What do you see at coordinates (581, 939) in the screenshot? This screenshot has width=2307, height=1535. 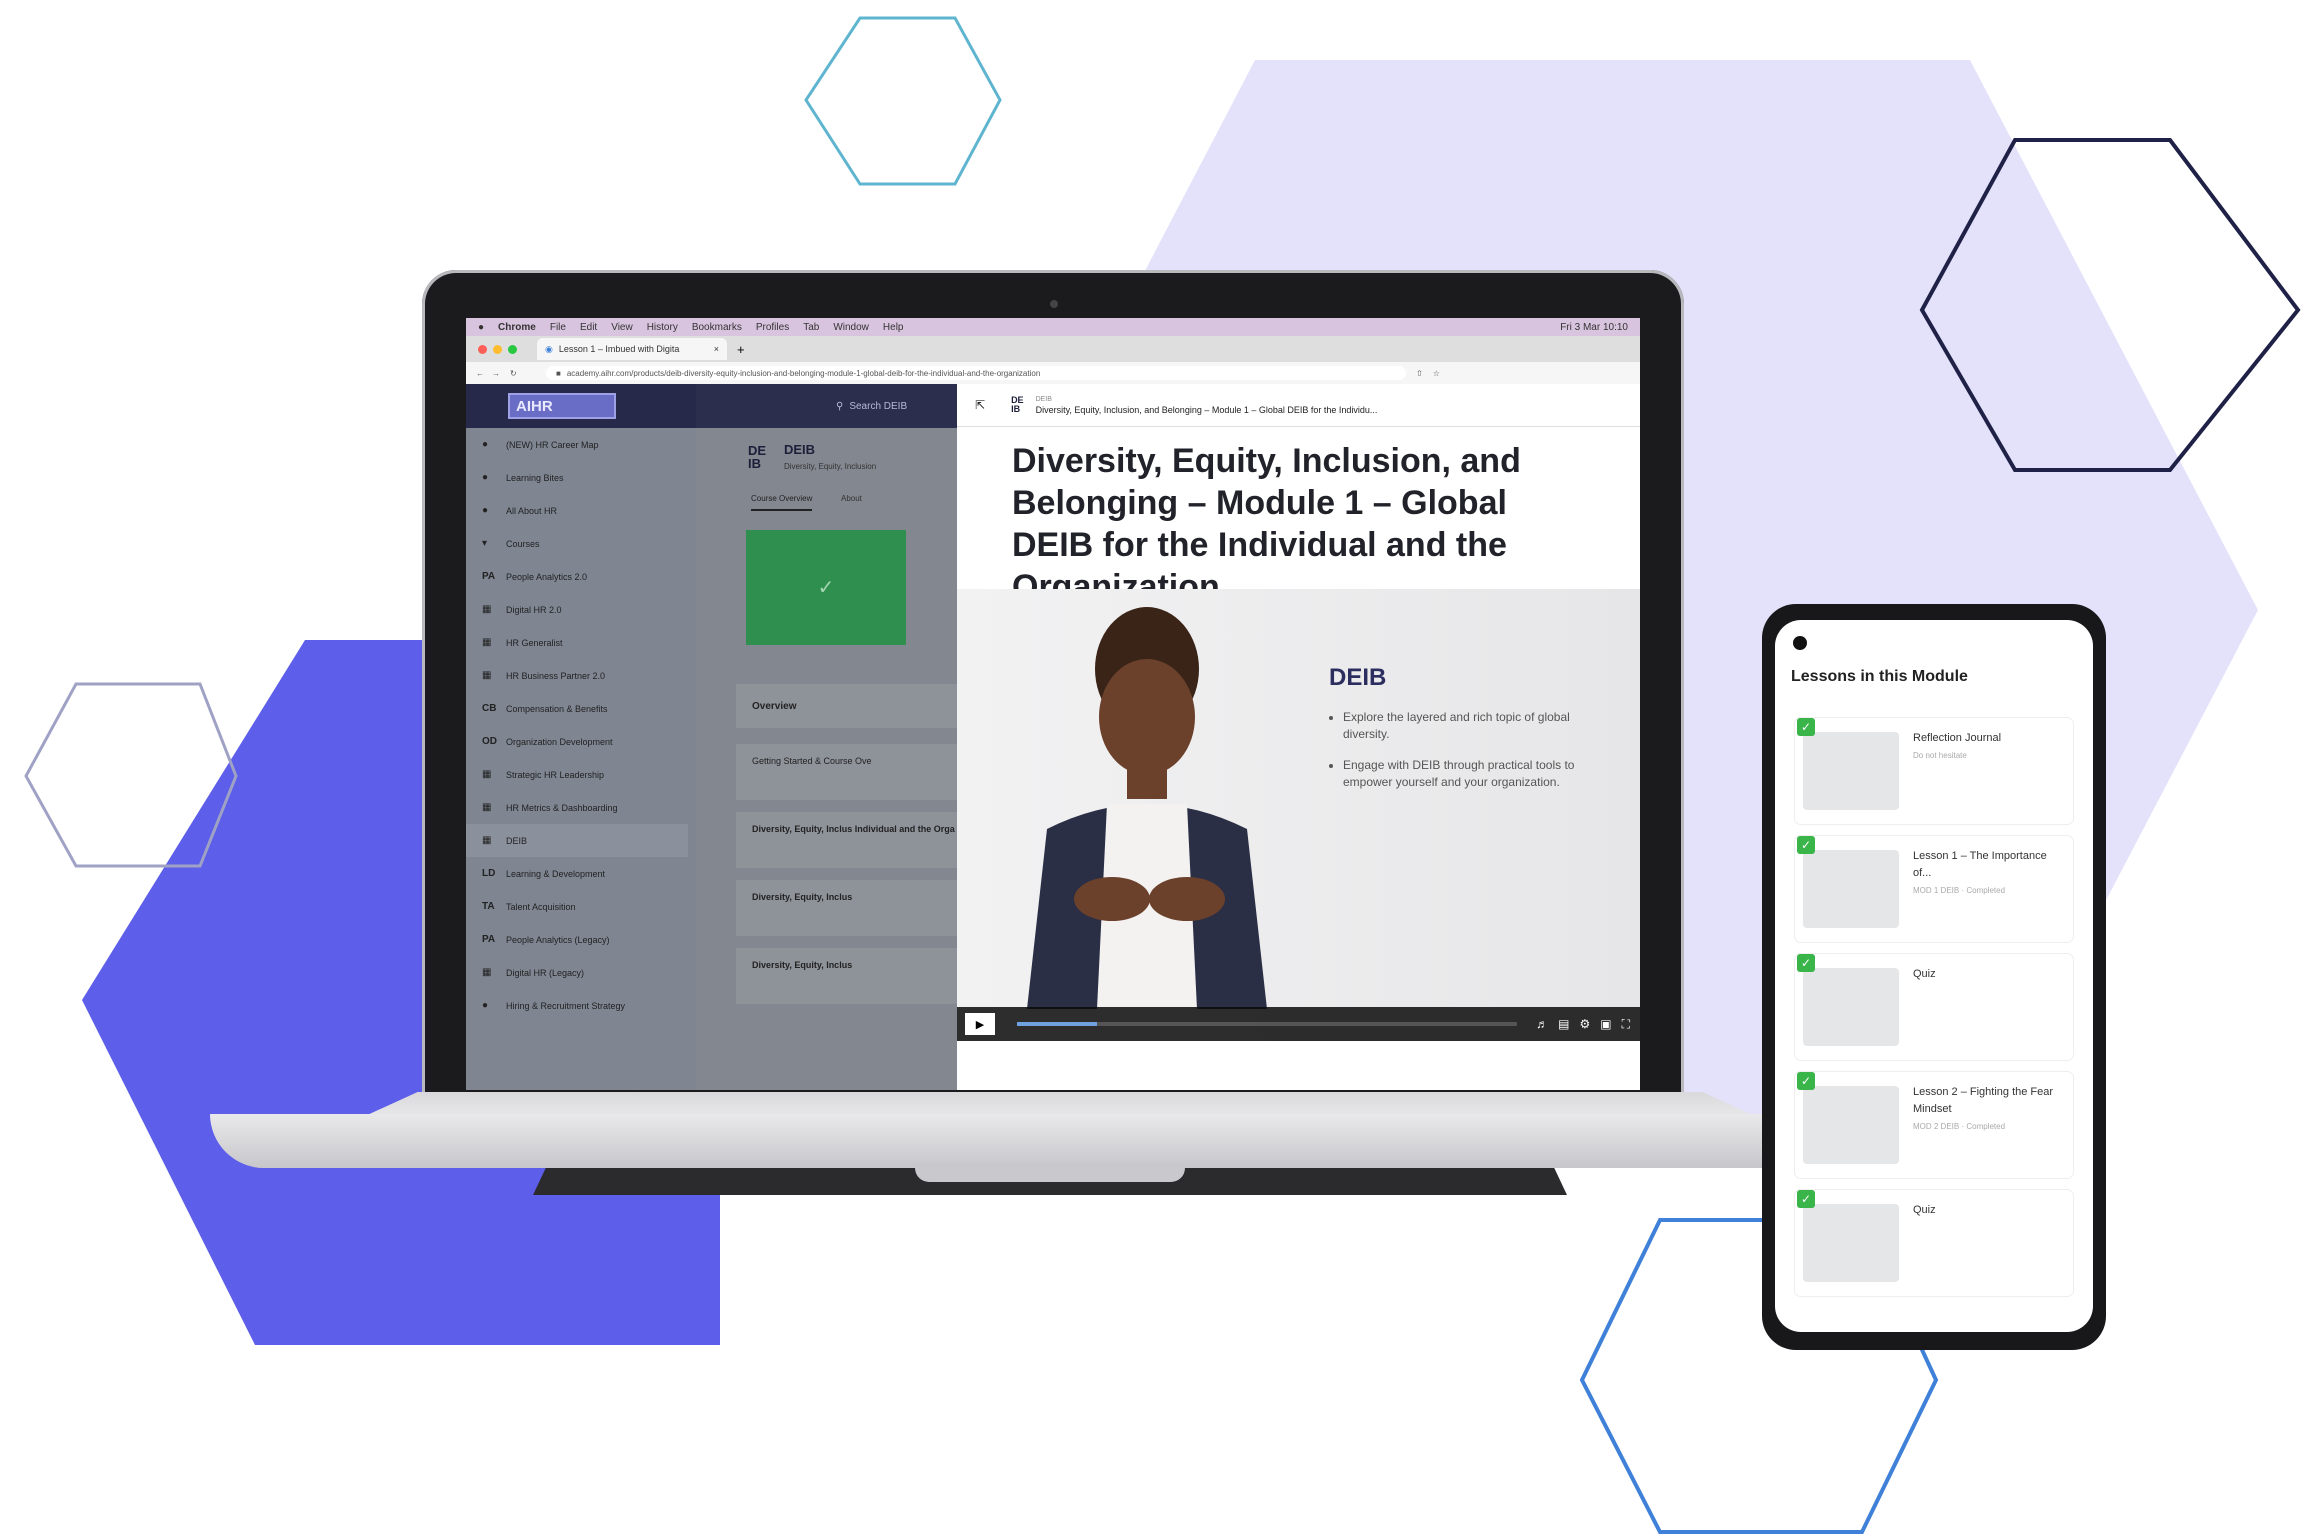 I see `sidebar-item: PA People Analytics (Legacy)` at bounding box center [581, 939].